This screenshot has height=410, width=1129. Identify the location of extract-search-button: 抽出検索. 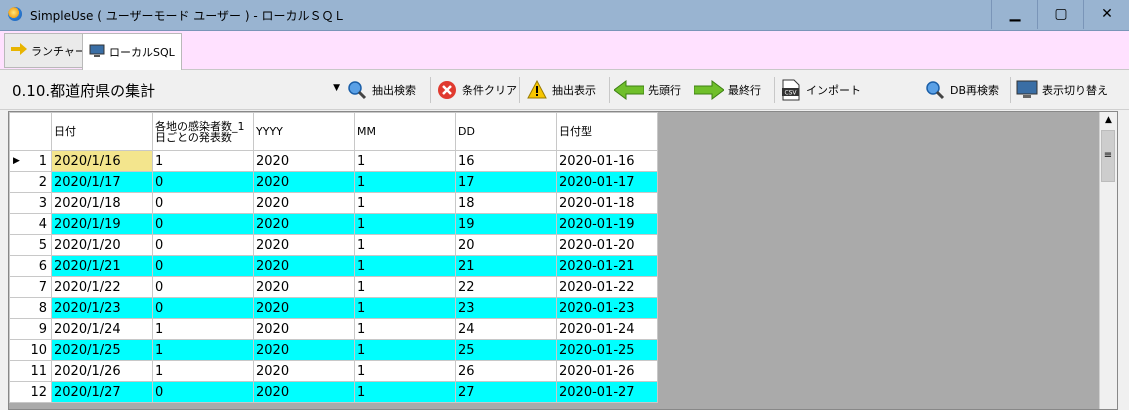
(381, 90).